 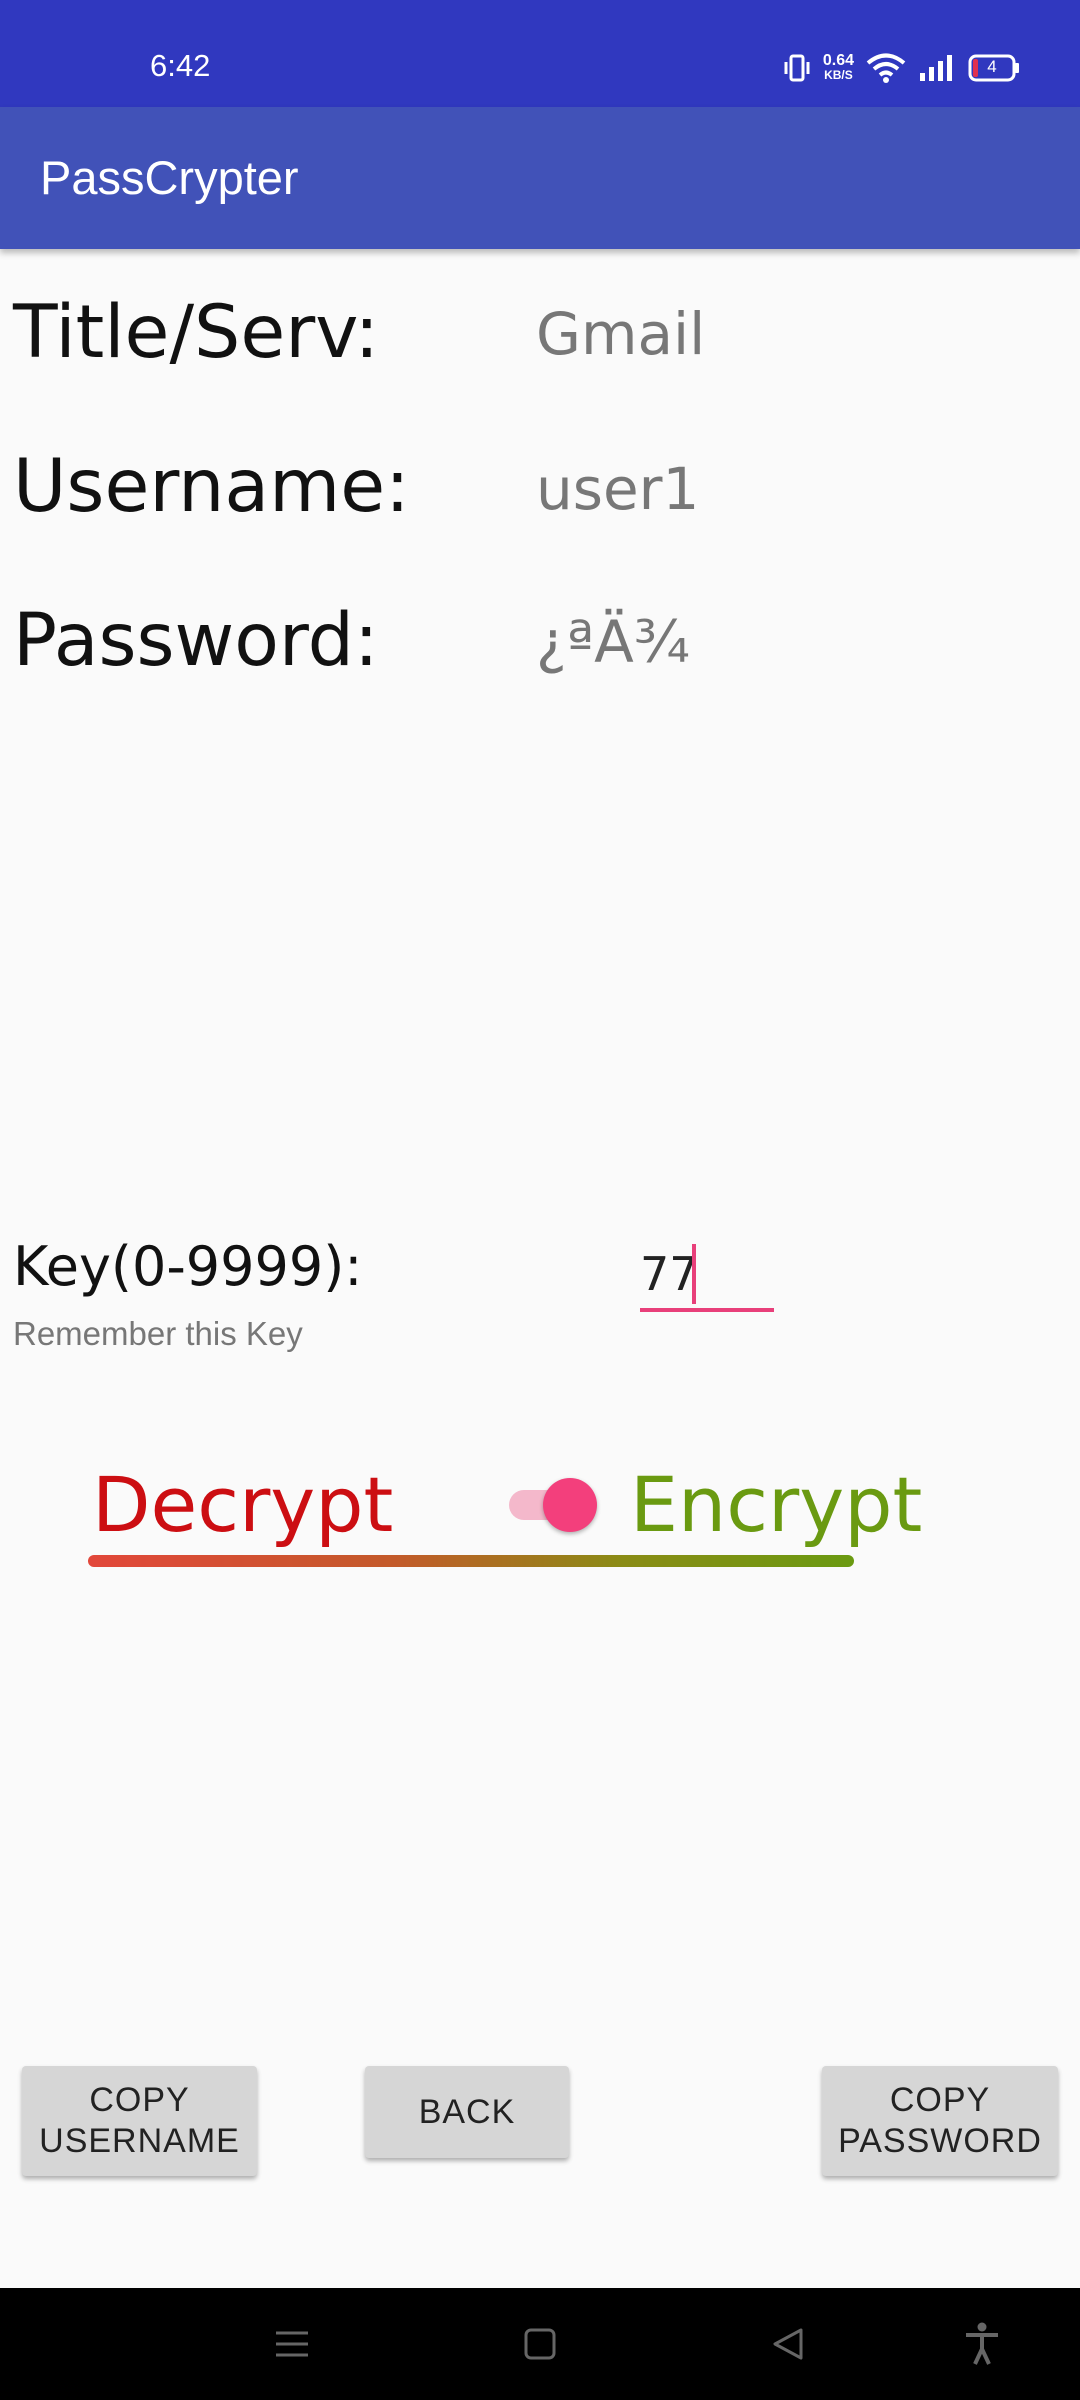 I want to click on copy-username-button: COPY USERNAME, so click(x=139, y=2121).